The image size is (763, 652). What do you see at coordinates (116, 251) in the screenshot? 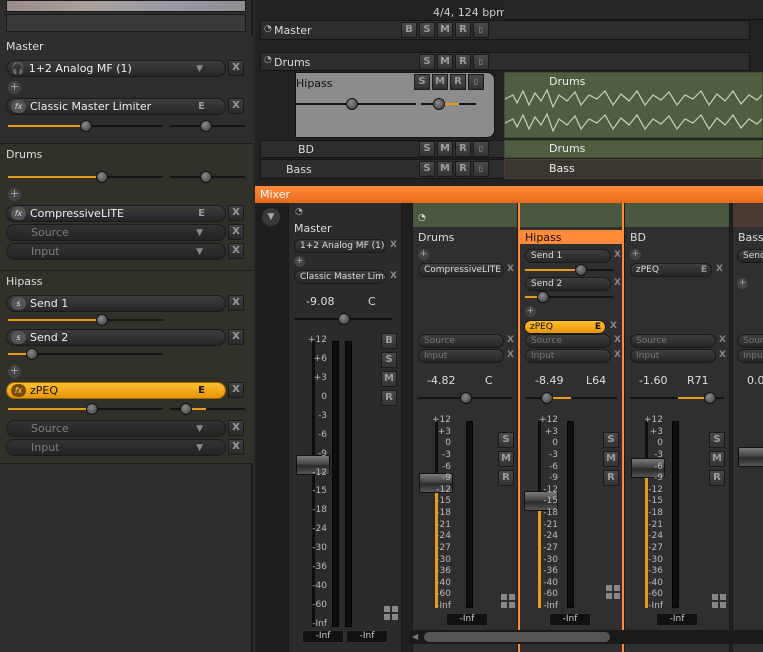
I see `input-select: Input ▼` at bounding box center [116, 251].